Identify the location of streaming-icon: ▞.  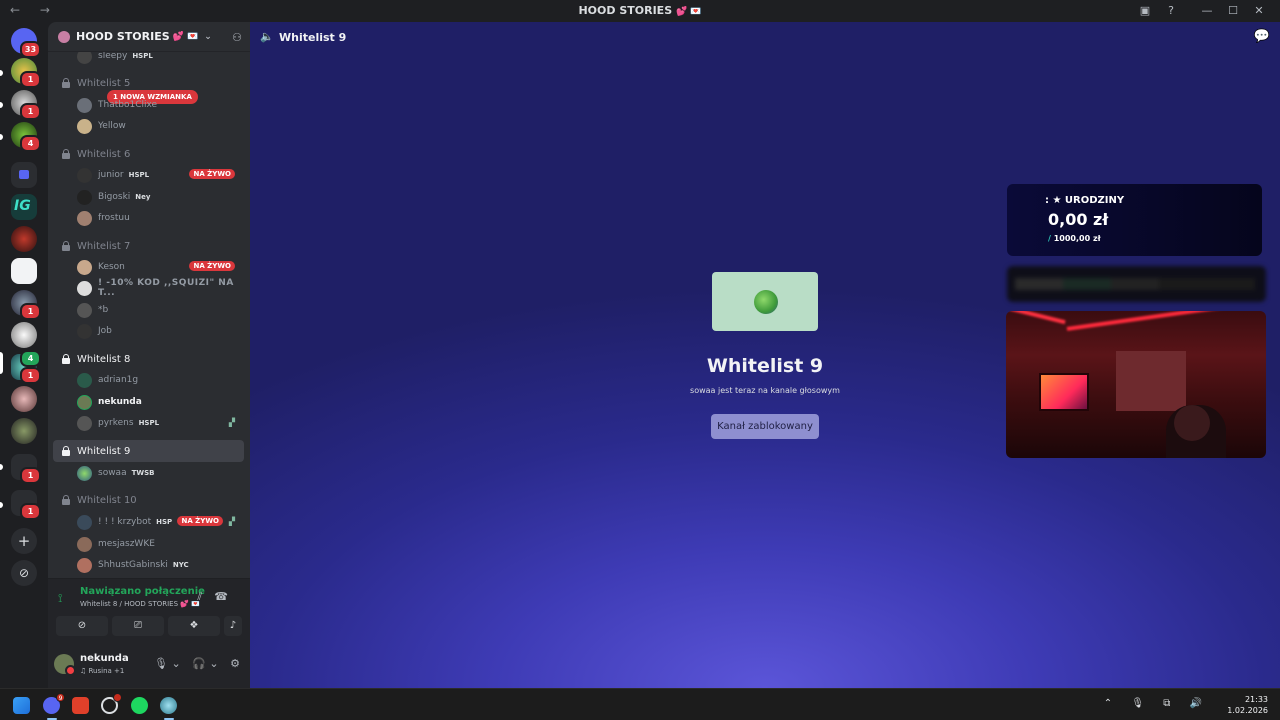
(231, 422).